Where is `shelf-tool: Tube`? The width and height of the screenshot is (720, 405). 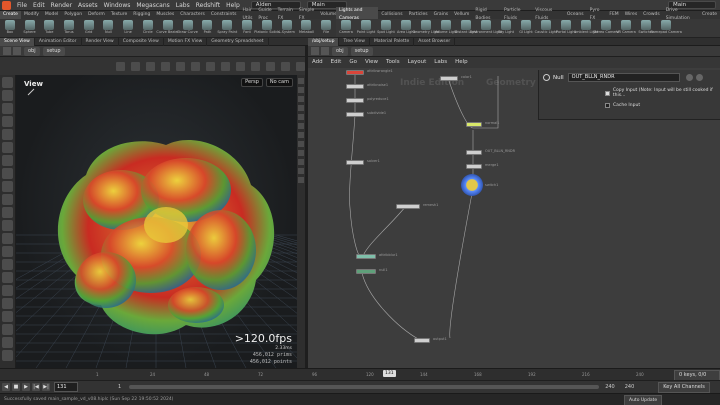
shelf-tool: Tube is located at coordinates (49, 28).